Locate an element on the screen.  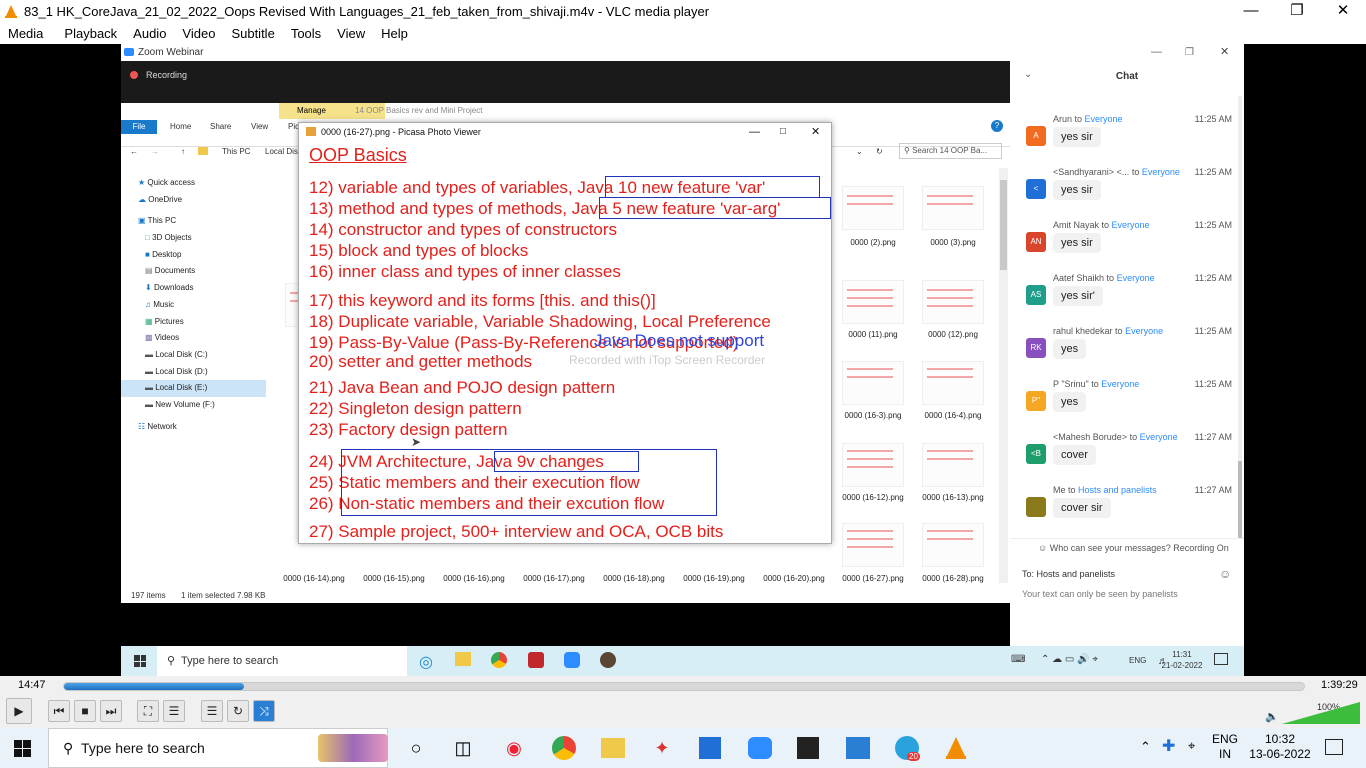
vlc-taskbar-icon is located at coordinates (956, 748).